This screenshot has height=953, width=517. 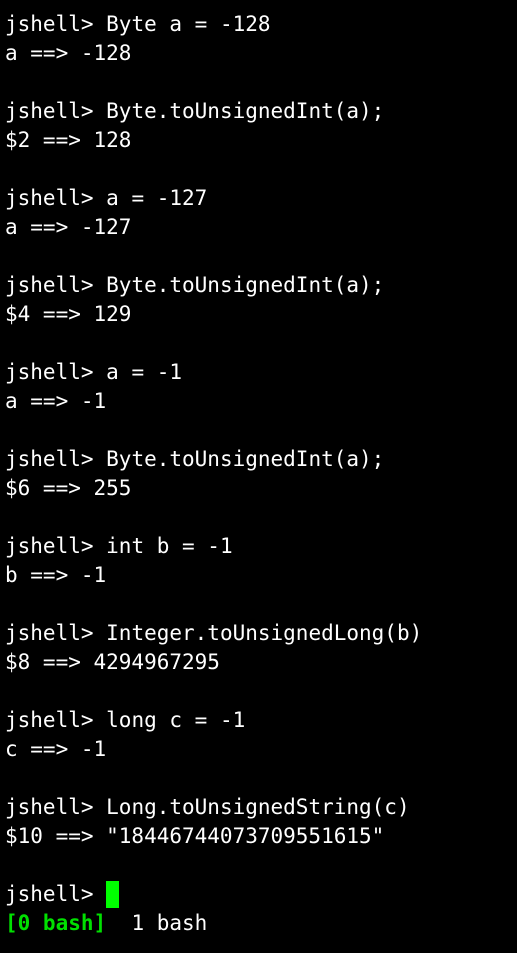 I want to click on output-line: $10 ==> "18446744073709551615", so click(x=195, y=836).